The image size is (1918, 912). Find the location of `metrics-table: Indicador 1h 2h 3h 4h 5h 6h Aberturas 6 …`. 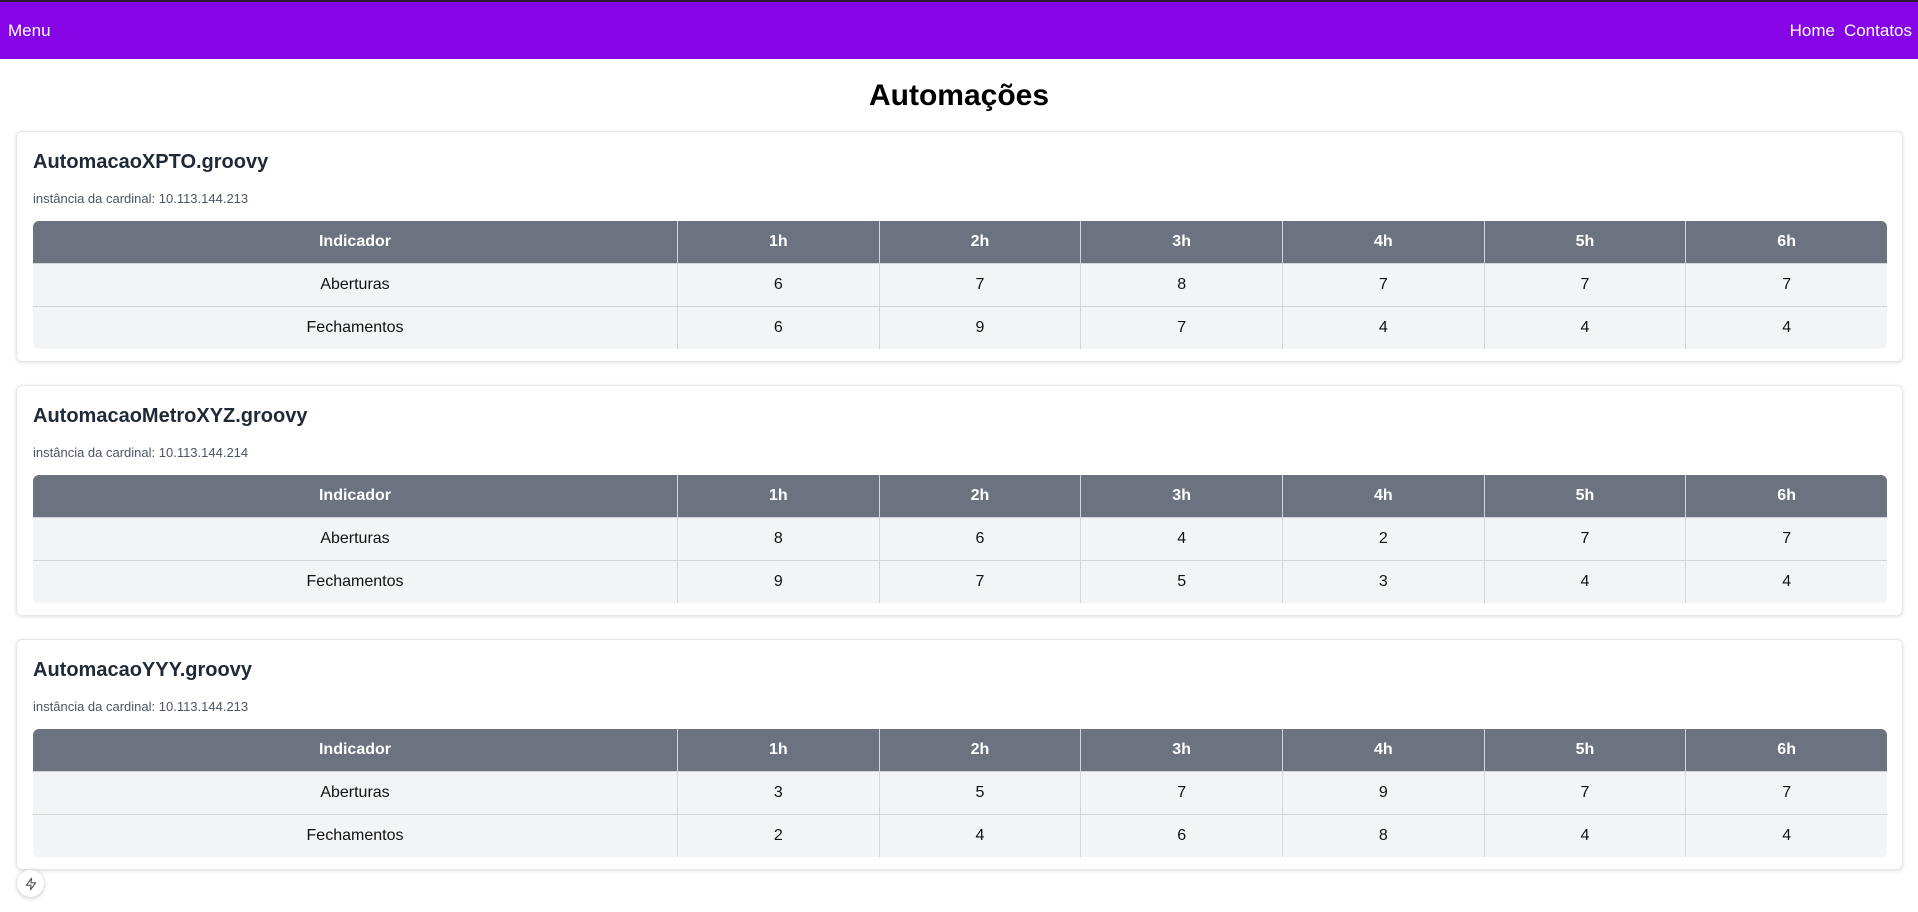

metrics-table: Indicador 1h 2h 3h 4h 5h 6h Aberturas 6 … is located at coordinates (960, 285).